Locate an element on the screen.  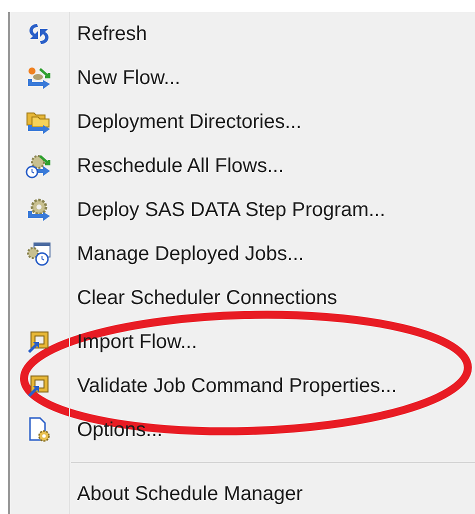
clock-gear-icon is located at coordinates (39, 166).